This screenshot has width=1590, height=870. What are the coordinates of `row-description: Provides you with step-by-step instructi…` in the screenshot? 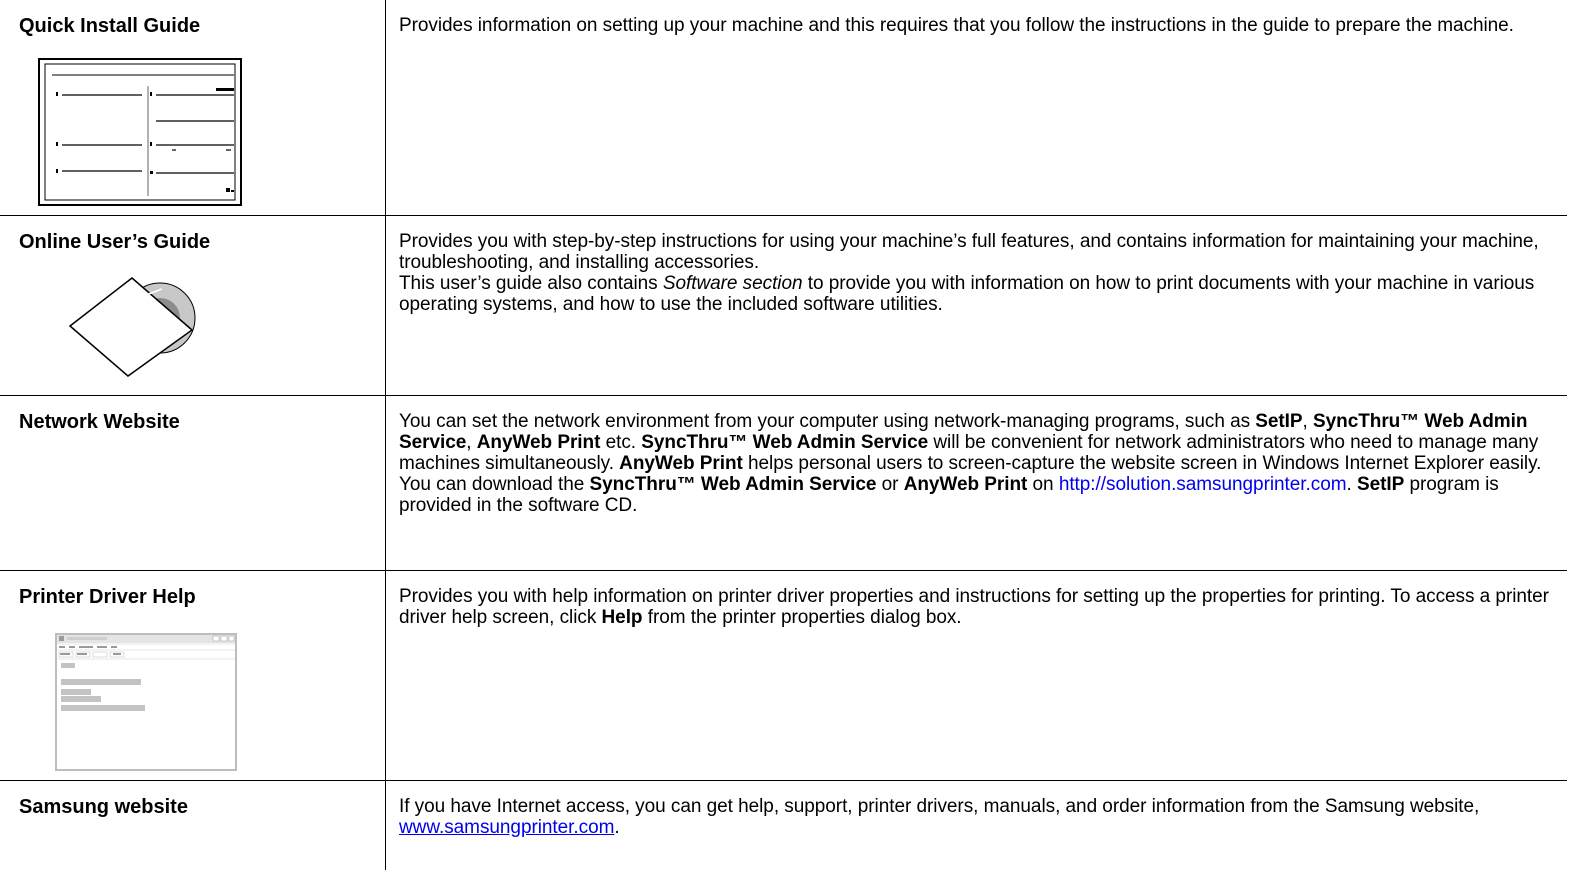 It's located at (979, 273).